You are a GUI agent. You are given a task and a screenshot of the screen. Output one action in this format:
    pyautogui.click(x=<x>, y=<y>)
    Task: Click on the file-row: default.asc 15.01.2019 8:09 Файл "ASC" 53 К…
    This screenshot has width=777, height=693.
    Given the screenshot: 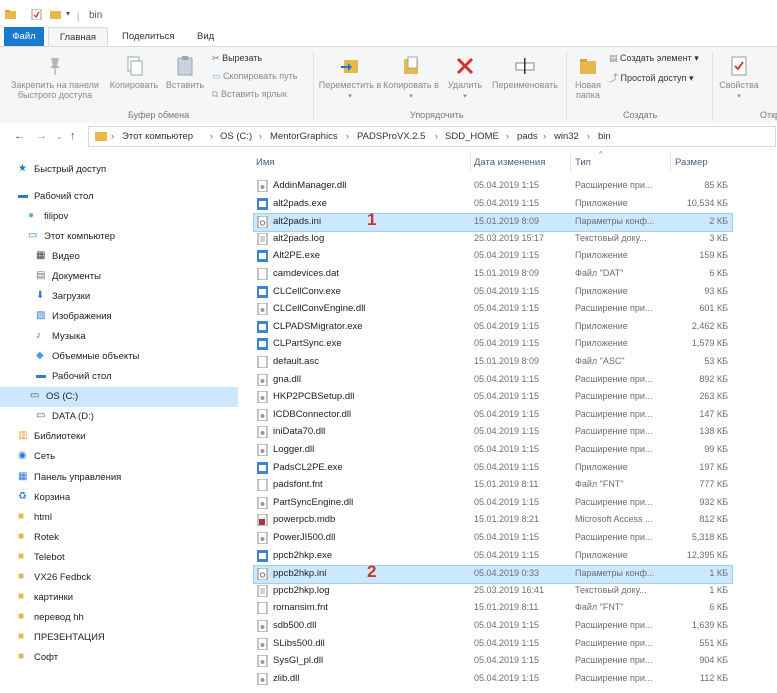 What is the action you would take?
    pyautogui.click(x=493, y=362)
    